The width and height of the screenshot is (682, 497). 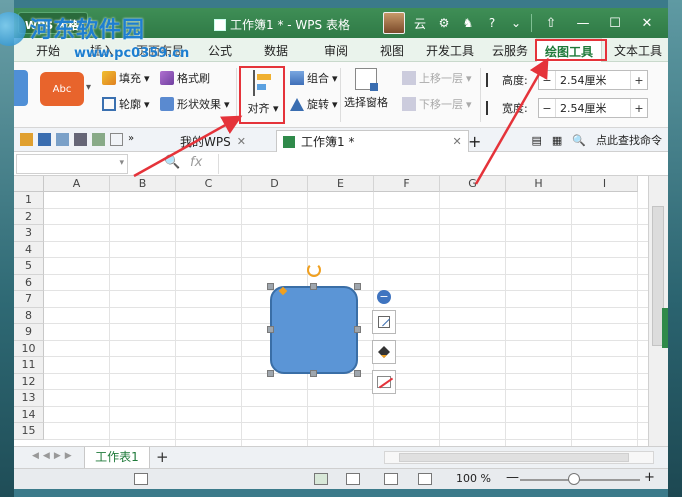 I want to click on maximize-button: ☐, so click(x=615, y=23).